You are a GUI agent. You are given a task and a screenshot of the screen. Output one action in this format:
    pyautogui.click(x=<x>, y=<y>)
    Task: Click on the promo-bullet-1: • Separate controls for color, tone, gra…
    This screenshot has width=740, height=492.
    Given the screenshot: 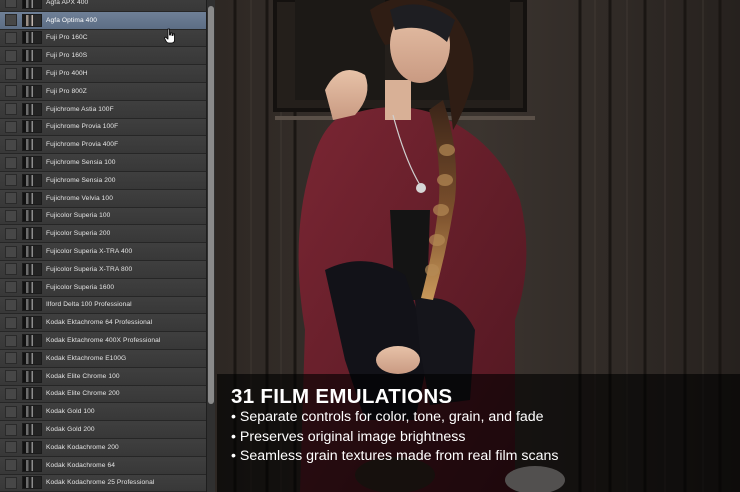 What is the action you would take?
    pyautogui.click(x=387, y=417)
    